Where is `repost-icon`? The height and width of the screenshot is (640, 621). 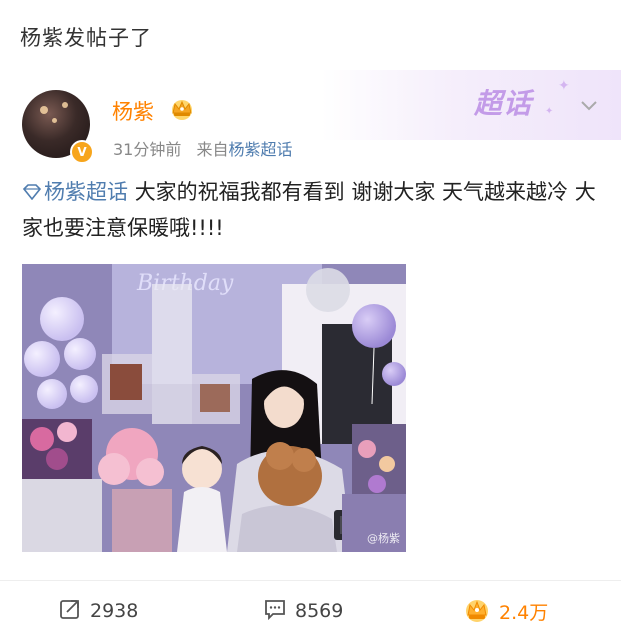 repost-icon is located at coordinates (69, 609).